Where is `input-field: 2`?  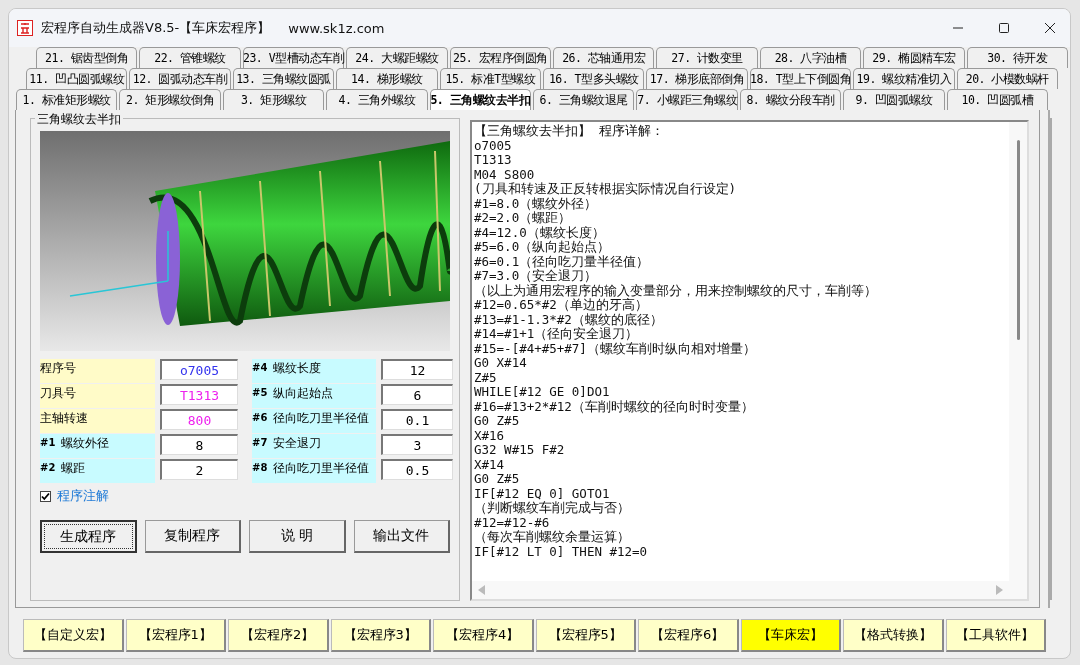 input-field: 2 is located at coordinates (199, 469).